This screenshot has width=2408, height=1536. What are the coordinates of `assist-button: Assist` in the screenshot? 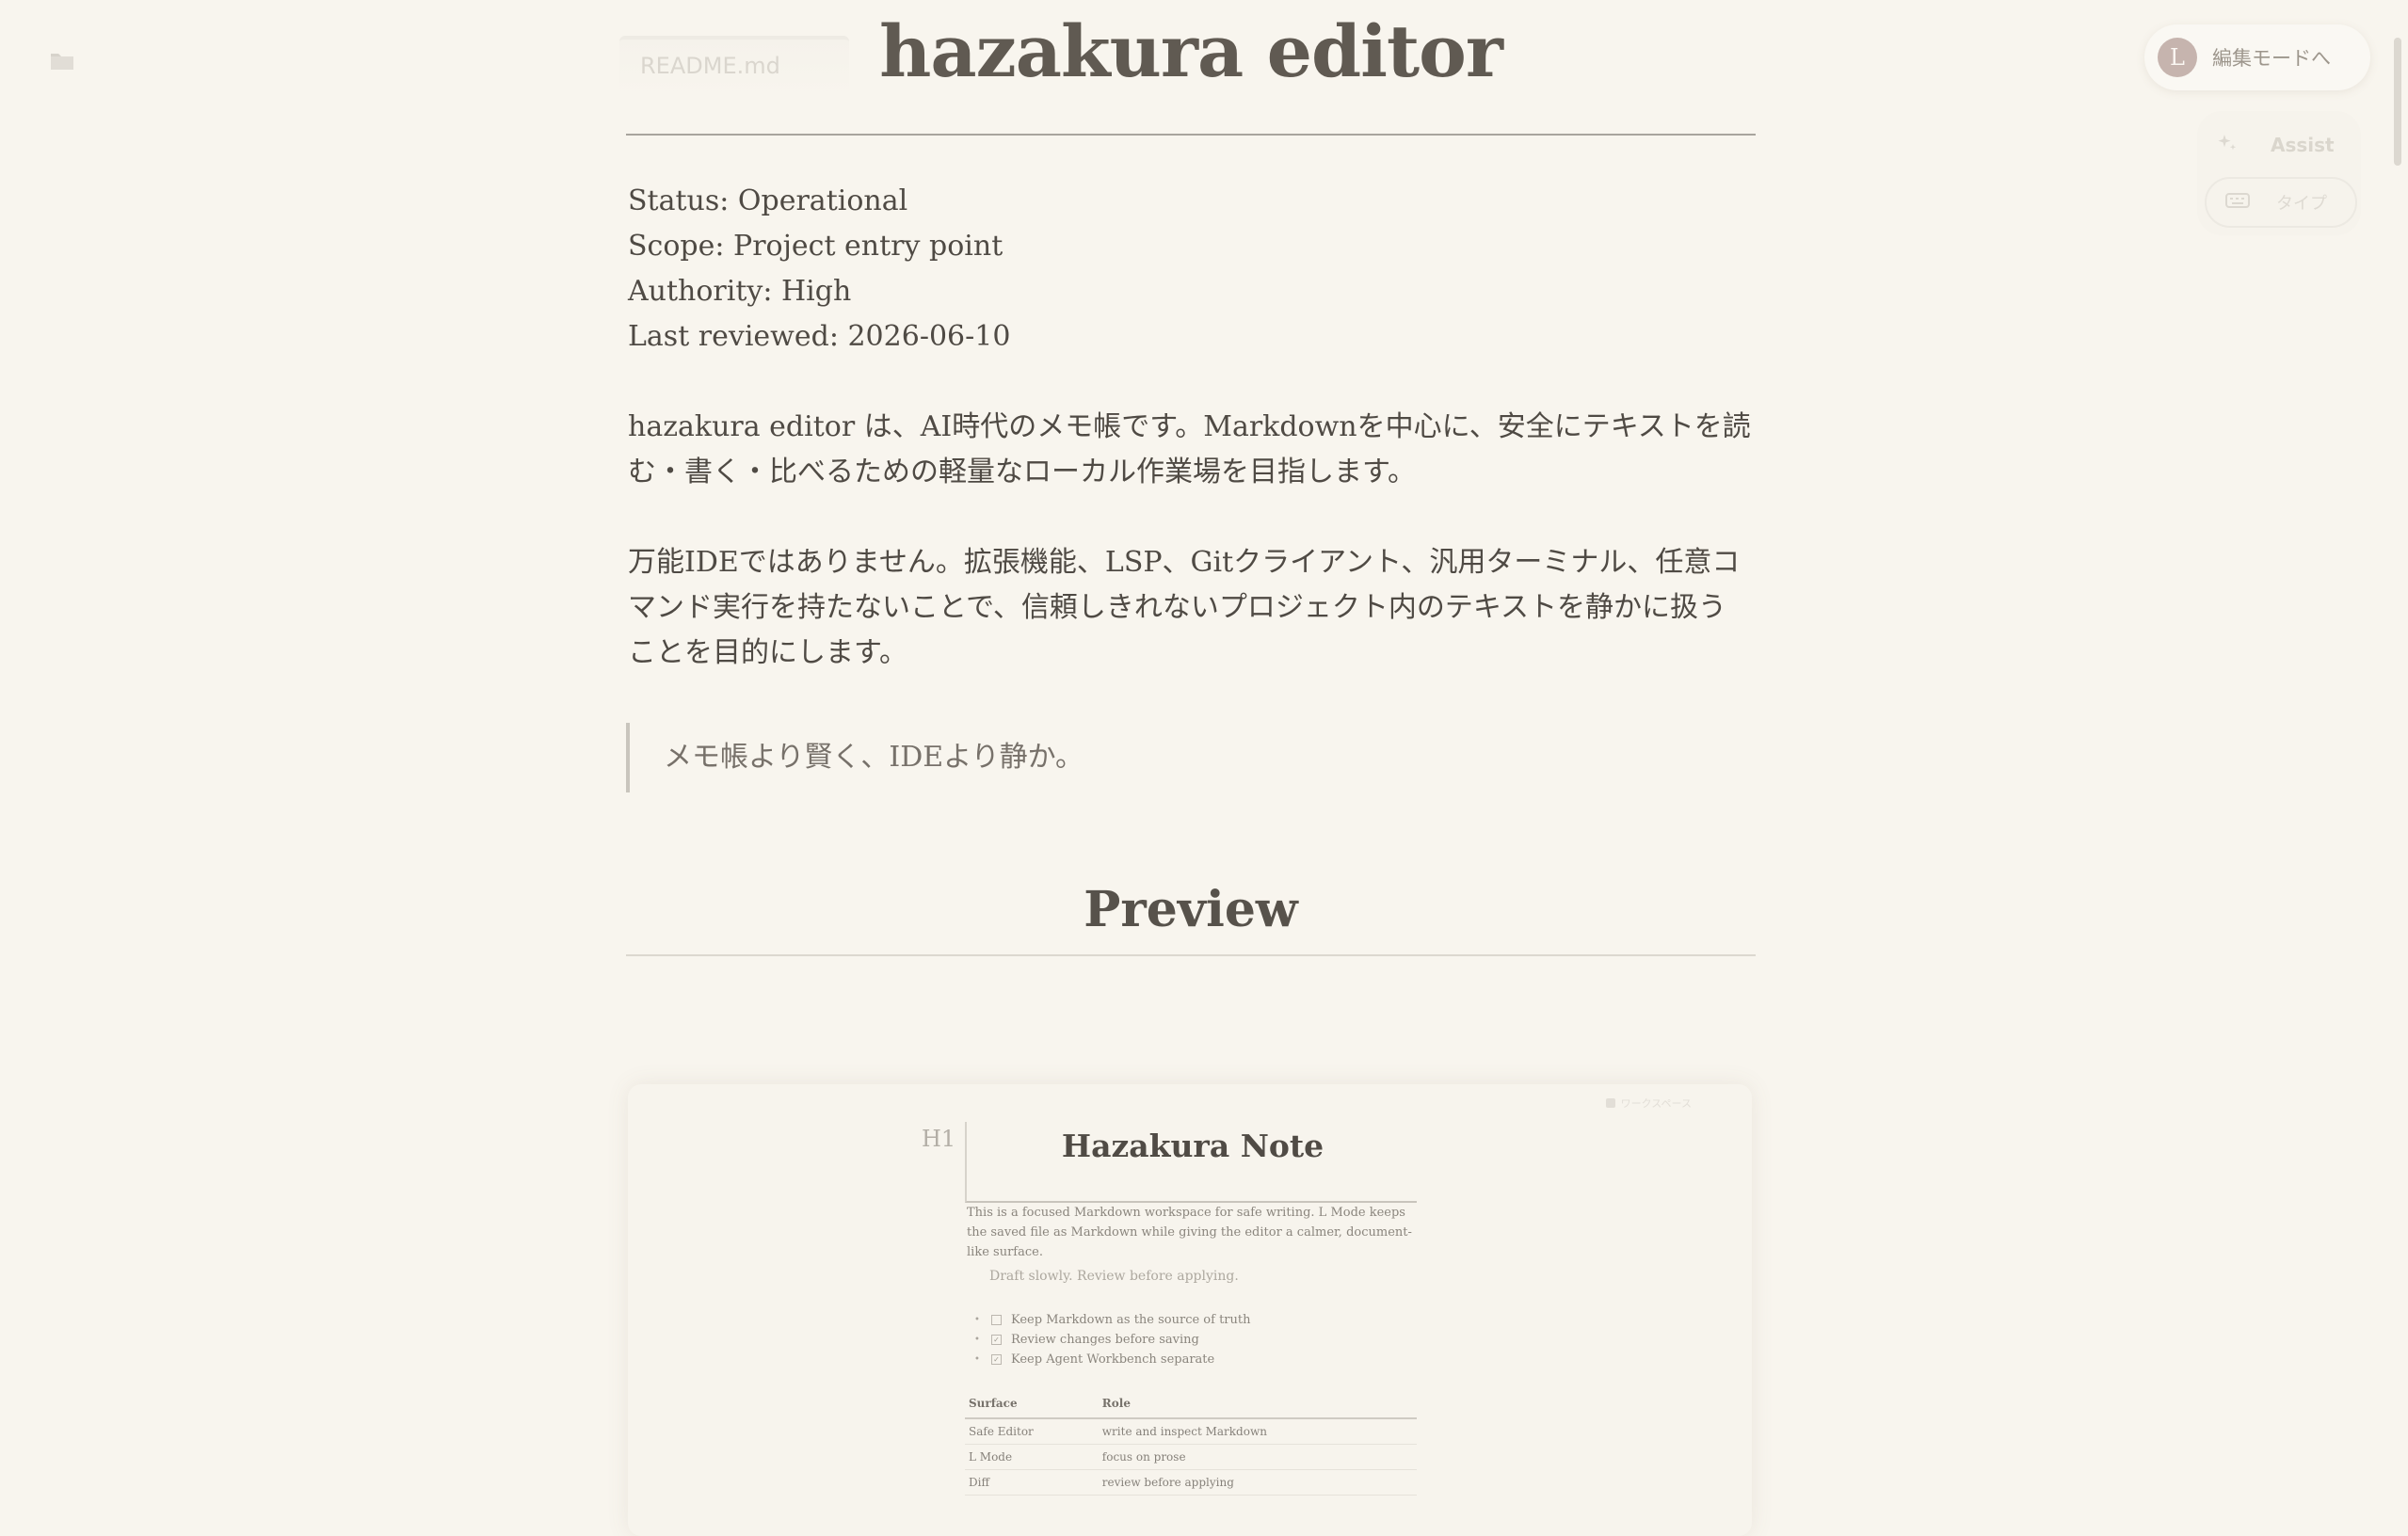 It's located at (2279, 145).